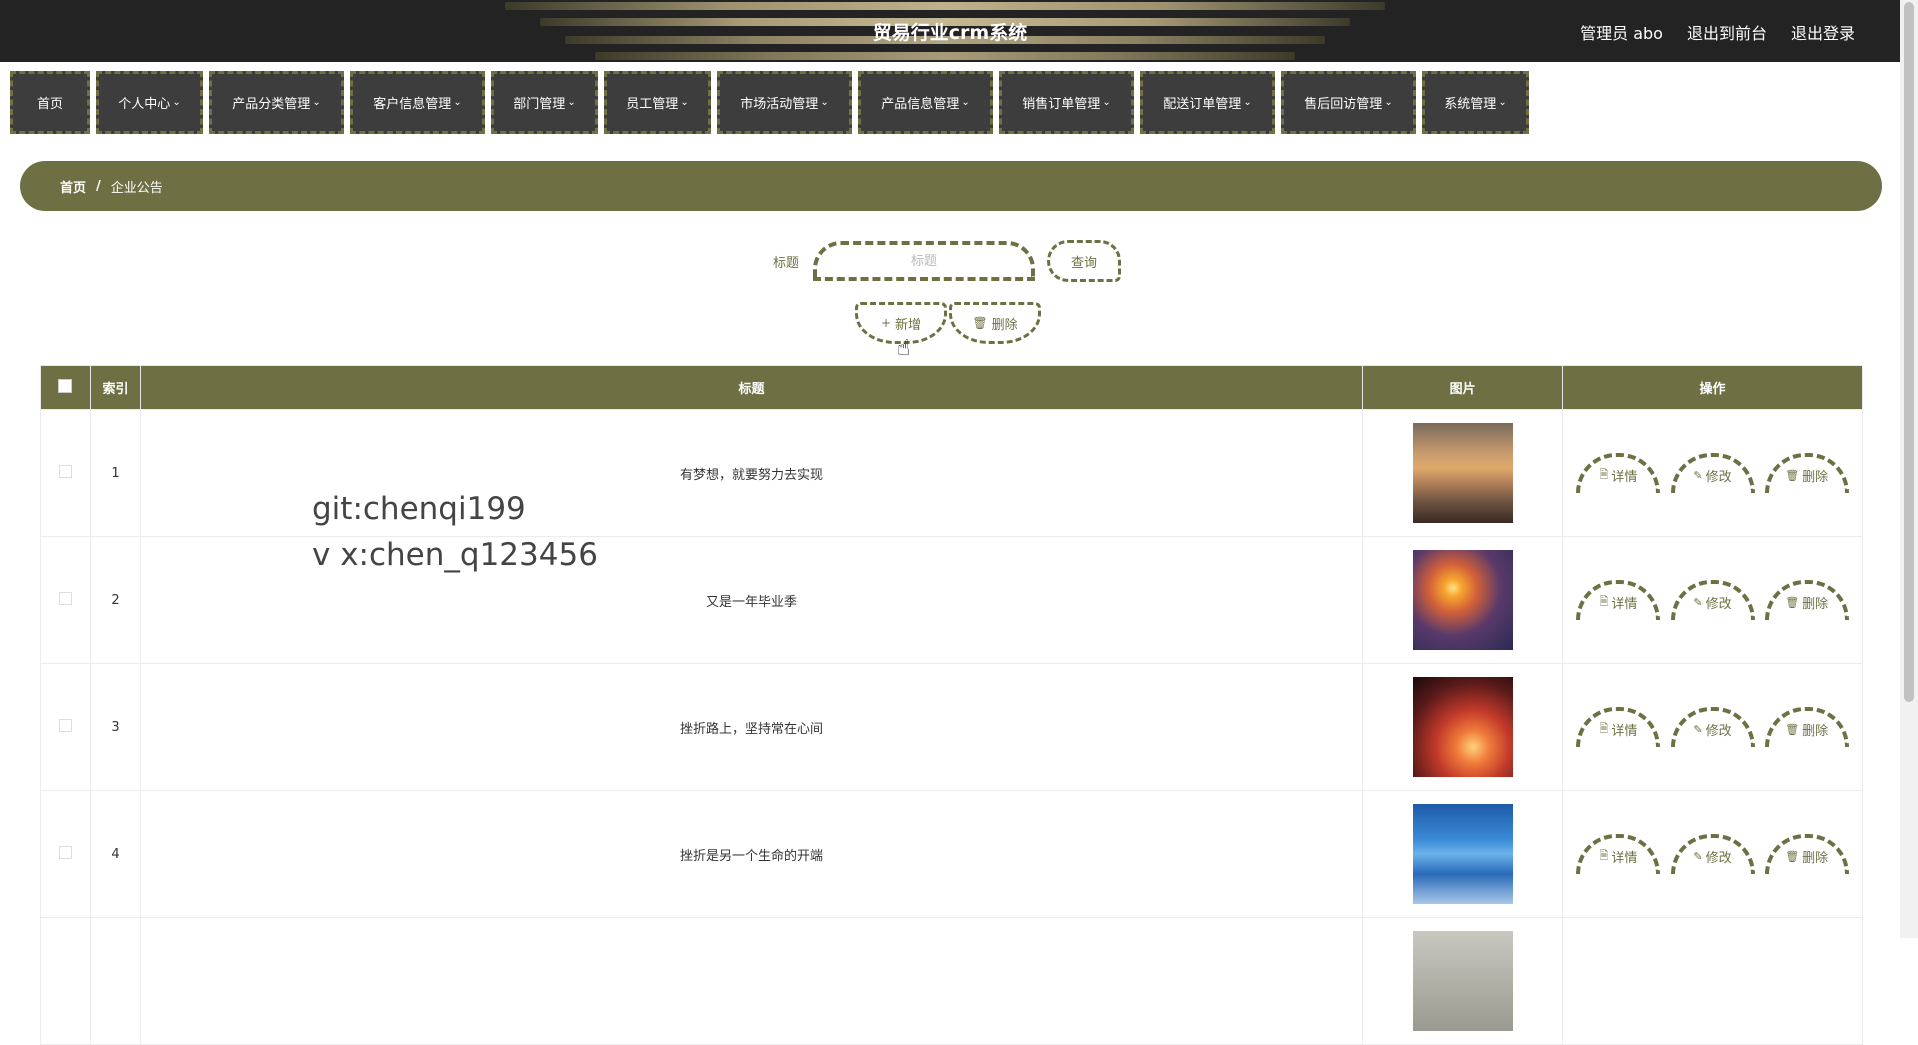  Describe the element at coordinates (950, 31) in the screenshot. I see `top-header-bar: 贸易行业crm系统 管理员 abo 退出到前台 退出登录` at that location.